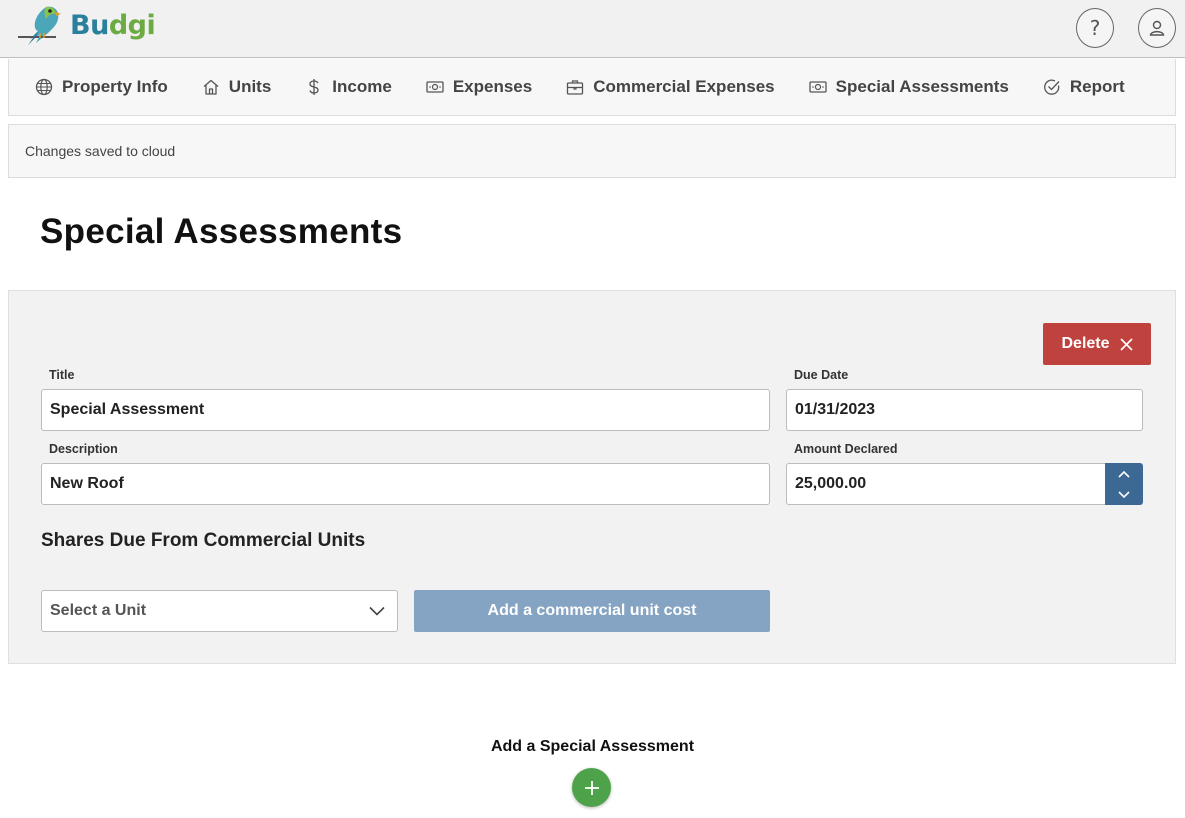  Describe the element at coordinates (219, 611) in the screenshot. I see `unit-select: Select a Unit` at that location.